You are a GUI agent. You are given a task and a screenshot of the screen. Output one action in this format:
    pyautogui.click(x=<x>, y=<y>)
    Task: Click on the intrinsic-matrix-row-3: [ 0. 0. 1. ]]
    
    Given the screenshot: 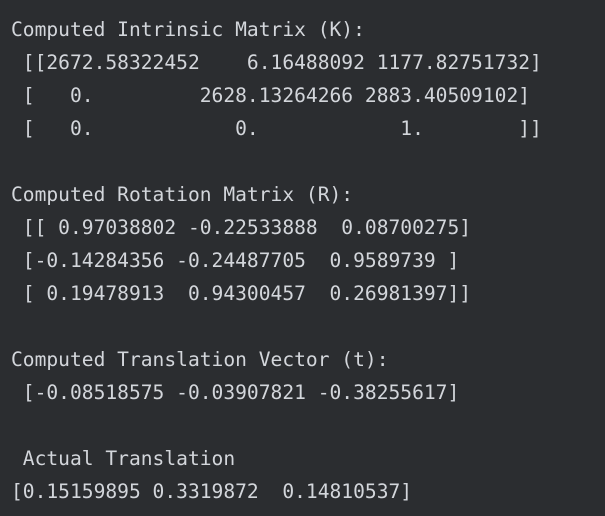 What is the action you would take?
    pyautogui.click(x=276, y=128)
    